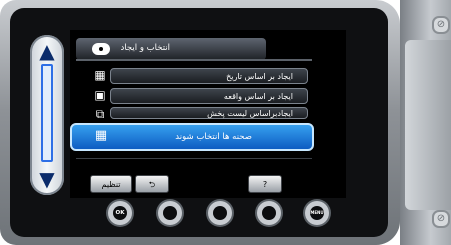 Image resolution: width=451 pixels, height=245 pixels. I want to click on scroll-down-icon: ▼, so click(47, 179).